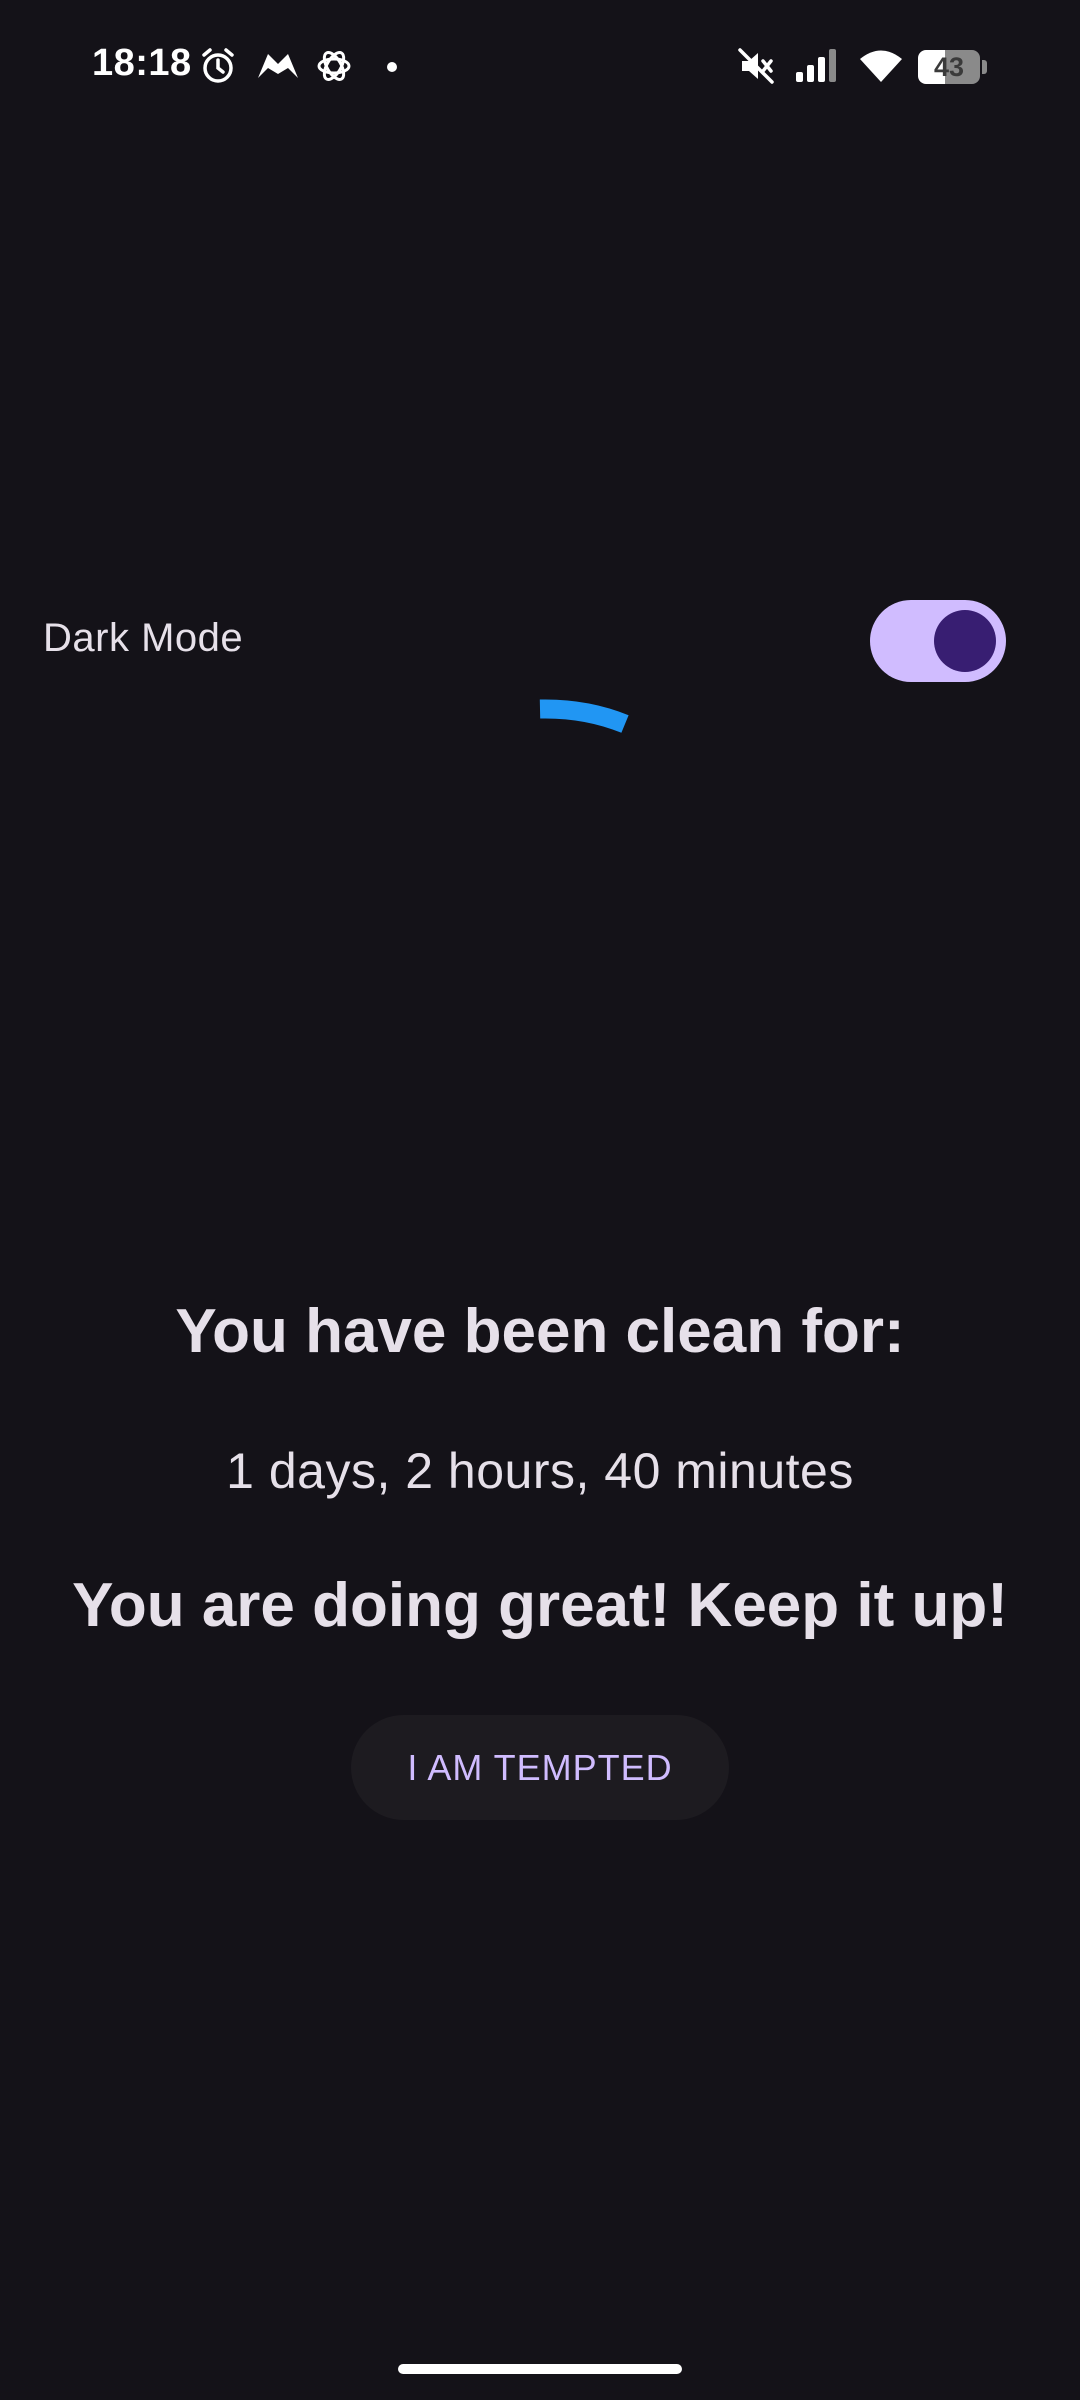 The width and height of the screenshot is (1080, 2400). I want to click on status-bar: 18:18 43, so click(540, 67).